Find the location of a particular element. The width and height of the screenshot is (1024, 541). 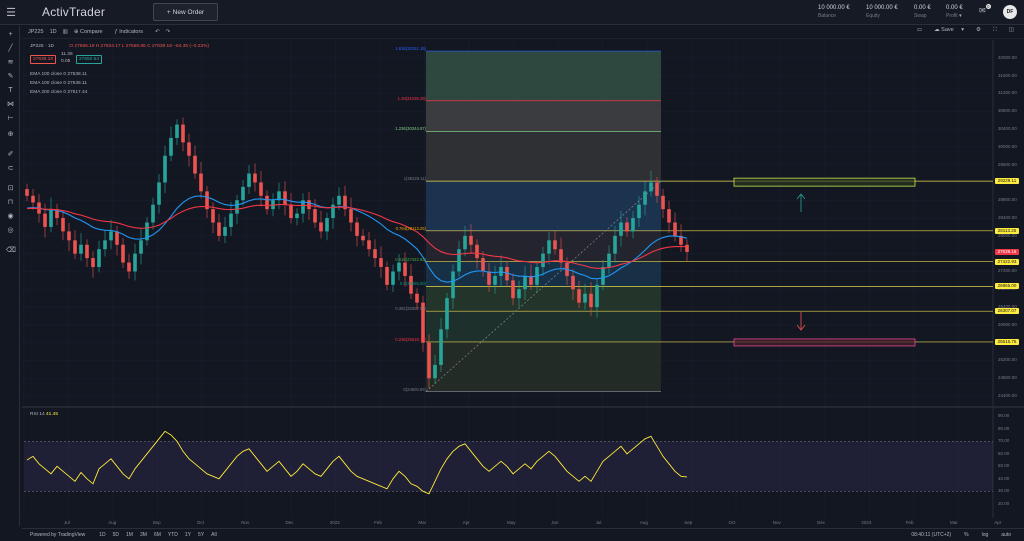

fib-level-label: 0.5(26865.00) is located at coordinates (412, 284).